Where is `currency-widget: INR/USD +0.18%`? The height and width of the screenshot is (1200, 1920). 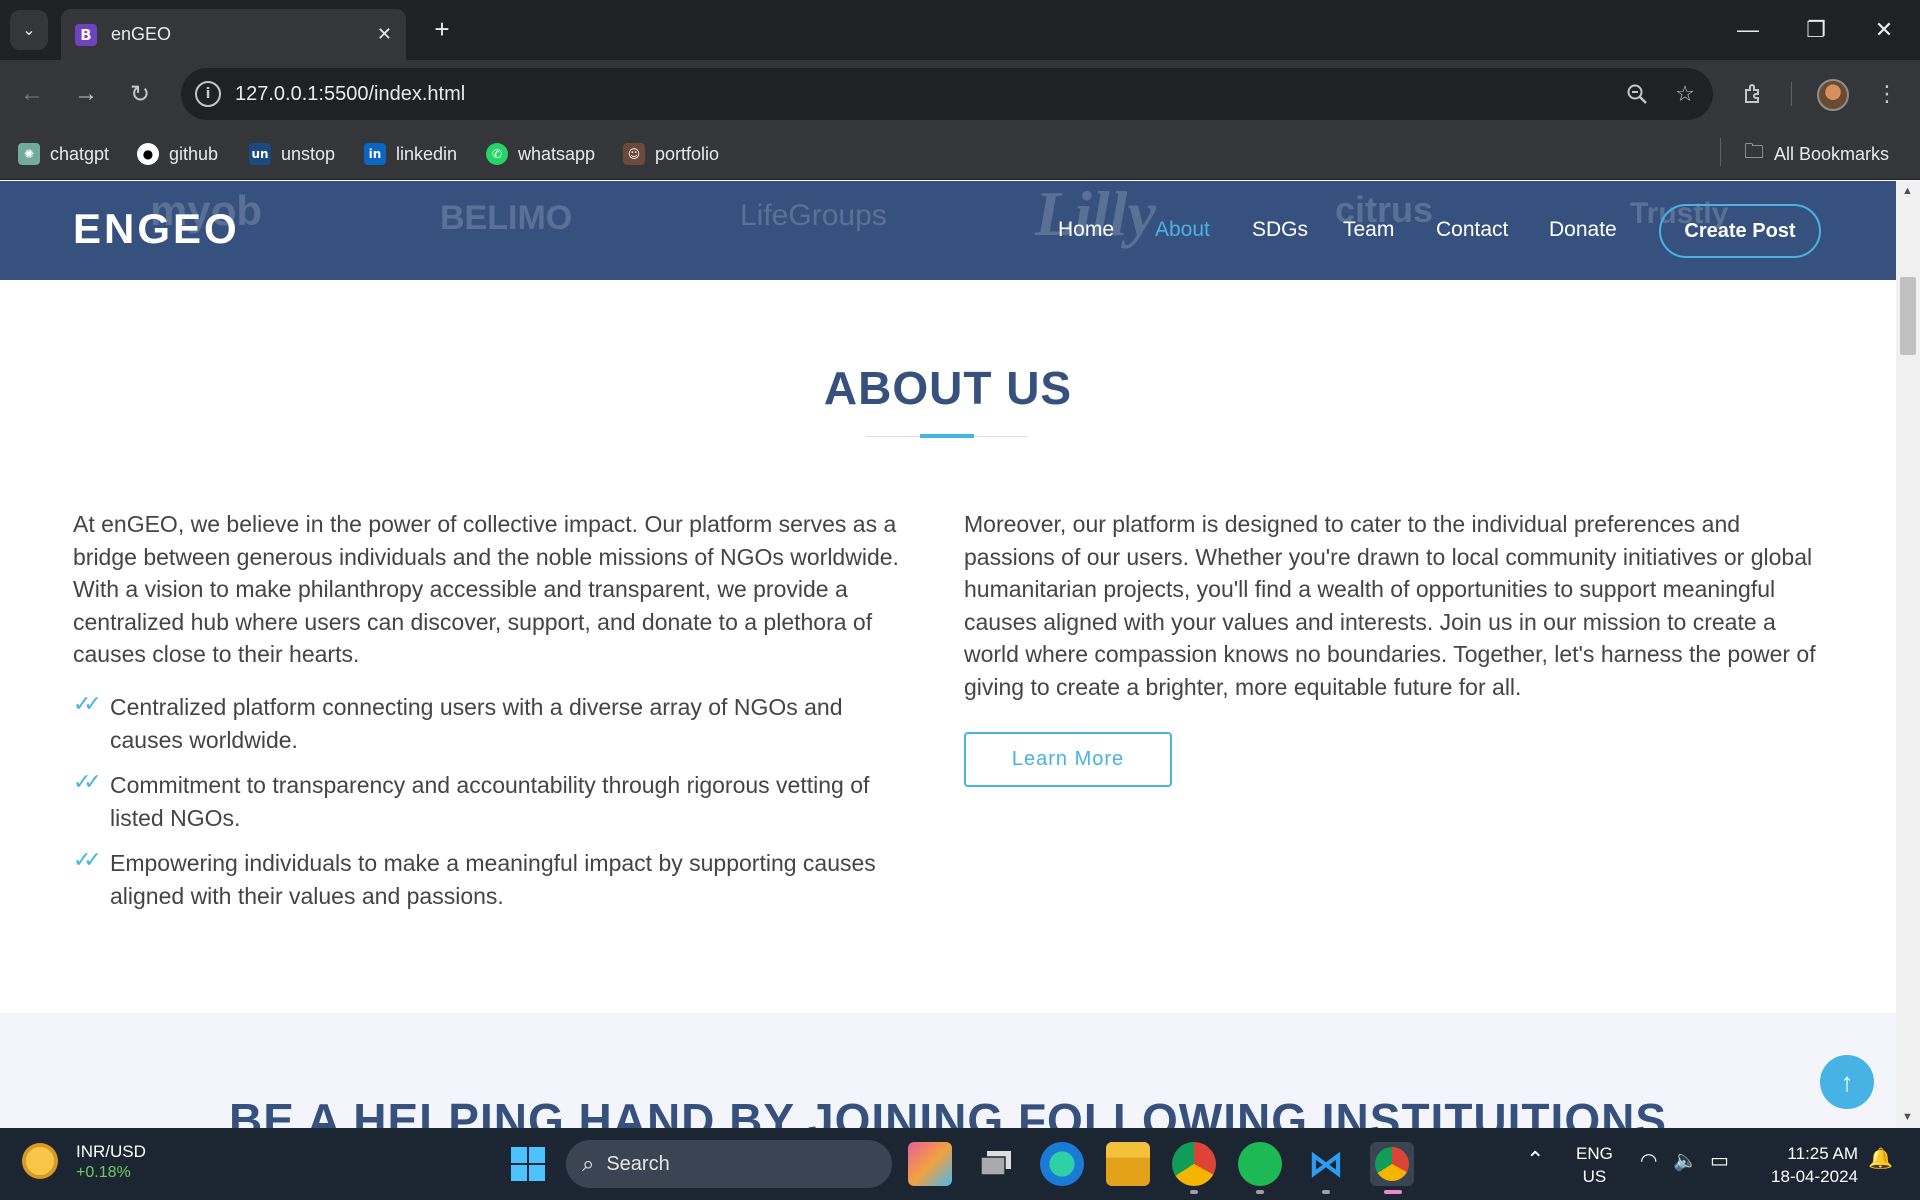
currency-widget: INR/USD +0.18% is located at coordinates (84, 1161).